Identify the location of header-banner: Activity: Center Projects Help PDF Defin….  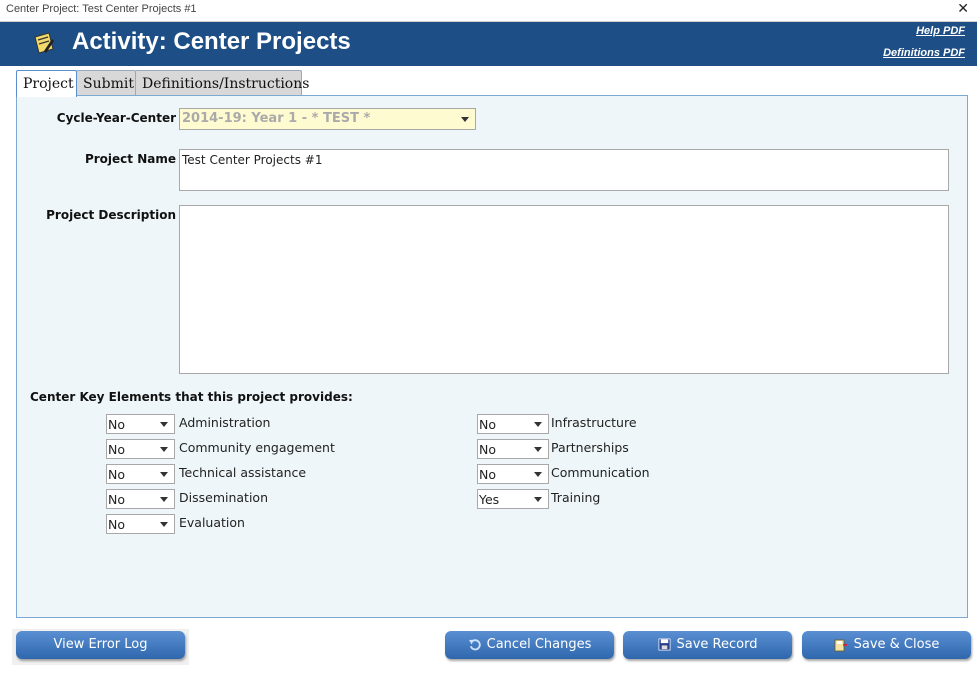
(488, 44).